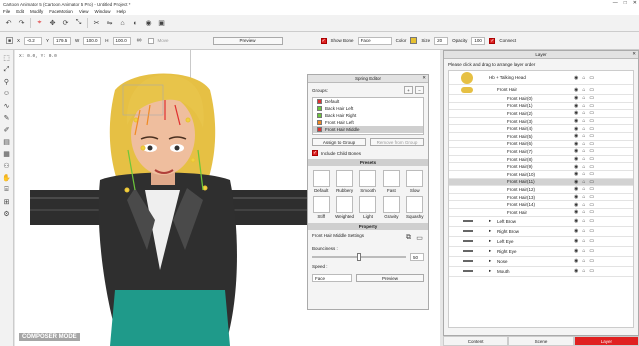 Image resolution: width=639 pixels, height=346 pixels. What do you see at coordinates (96, 23) in the screenshot?
I see `bone-icon: ✂` at bounding box center [96, 23].